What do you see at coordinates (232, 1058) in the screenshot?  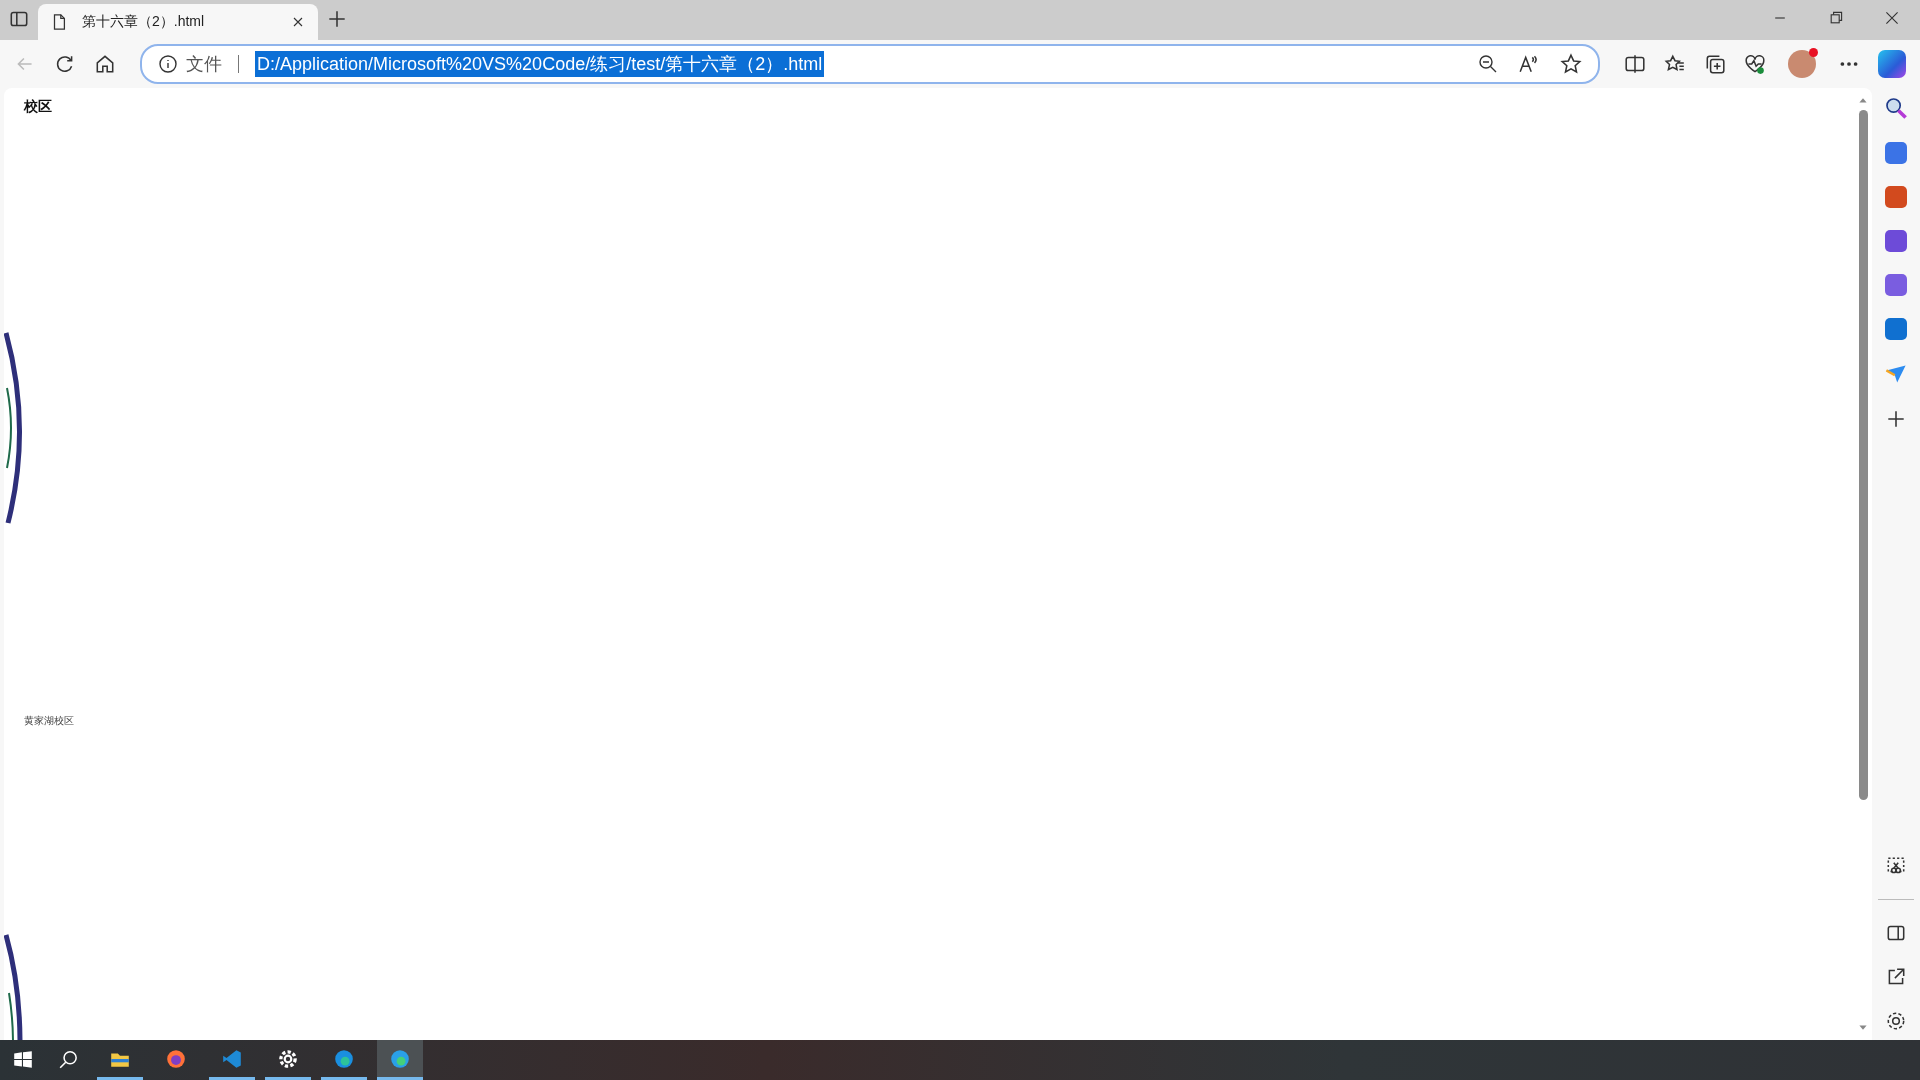 I see `code-editor-icon` at bounding box center [232, 1058].